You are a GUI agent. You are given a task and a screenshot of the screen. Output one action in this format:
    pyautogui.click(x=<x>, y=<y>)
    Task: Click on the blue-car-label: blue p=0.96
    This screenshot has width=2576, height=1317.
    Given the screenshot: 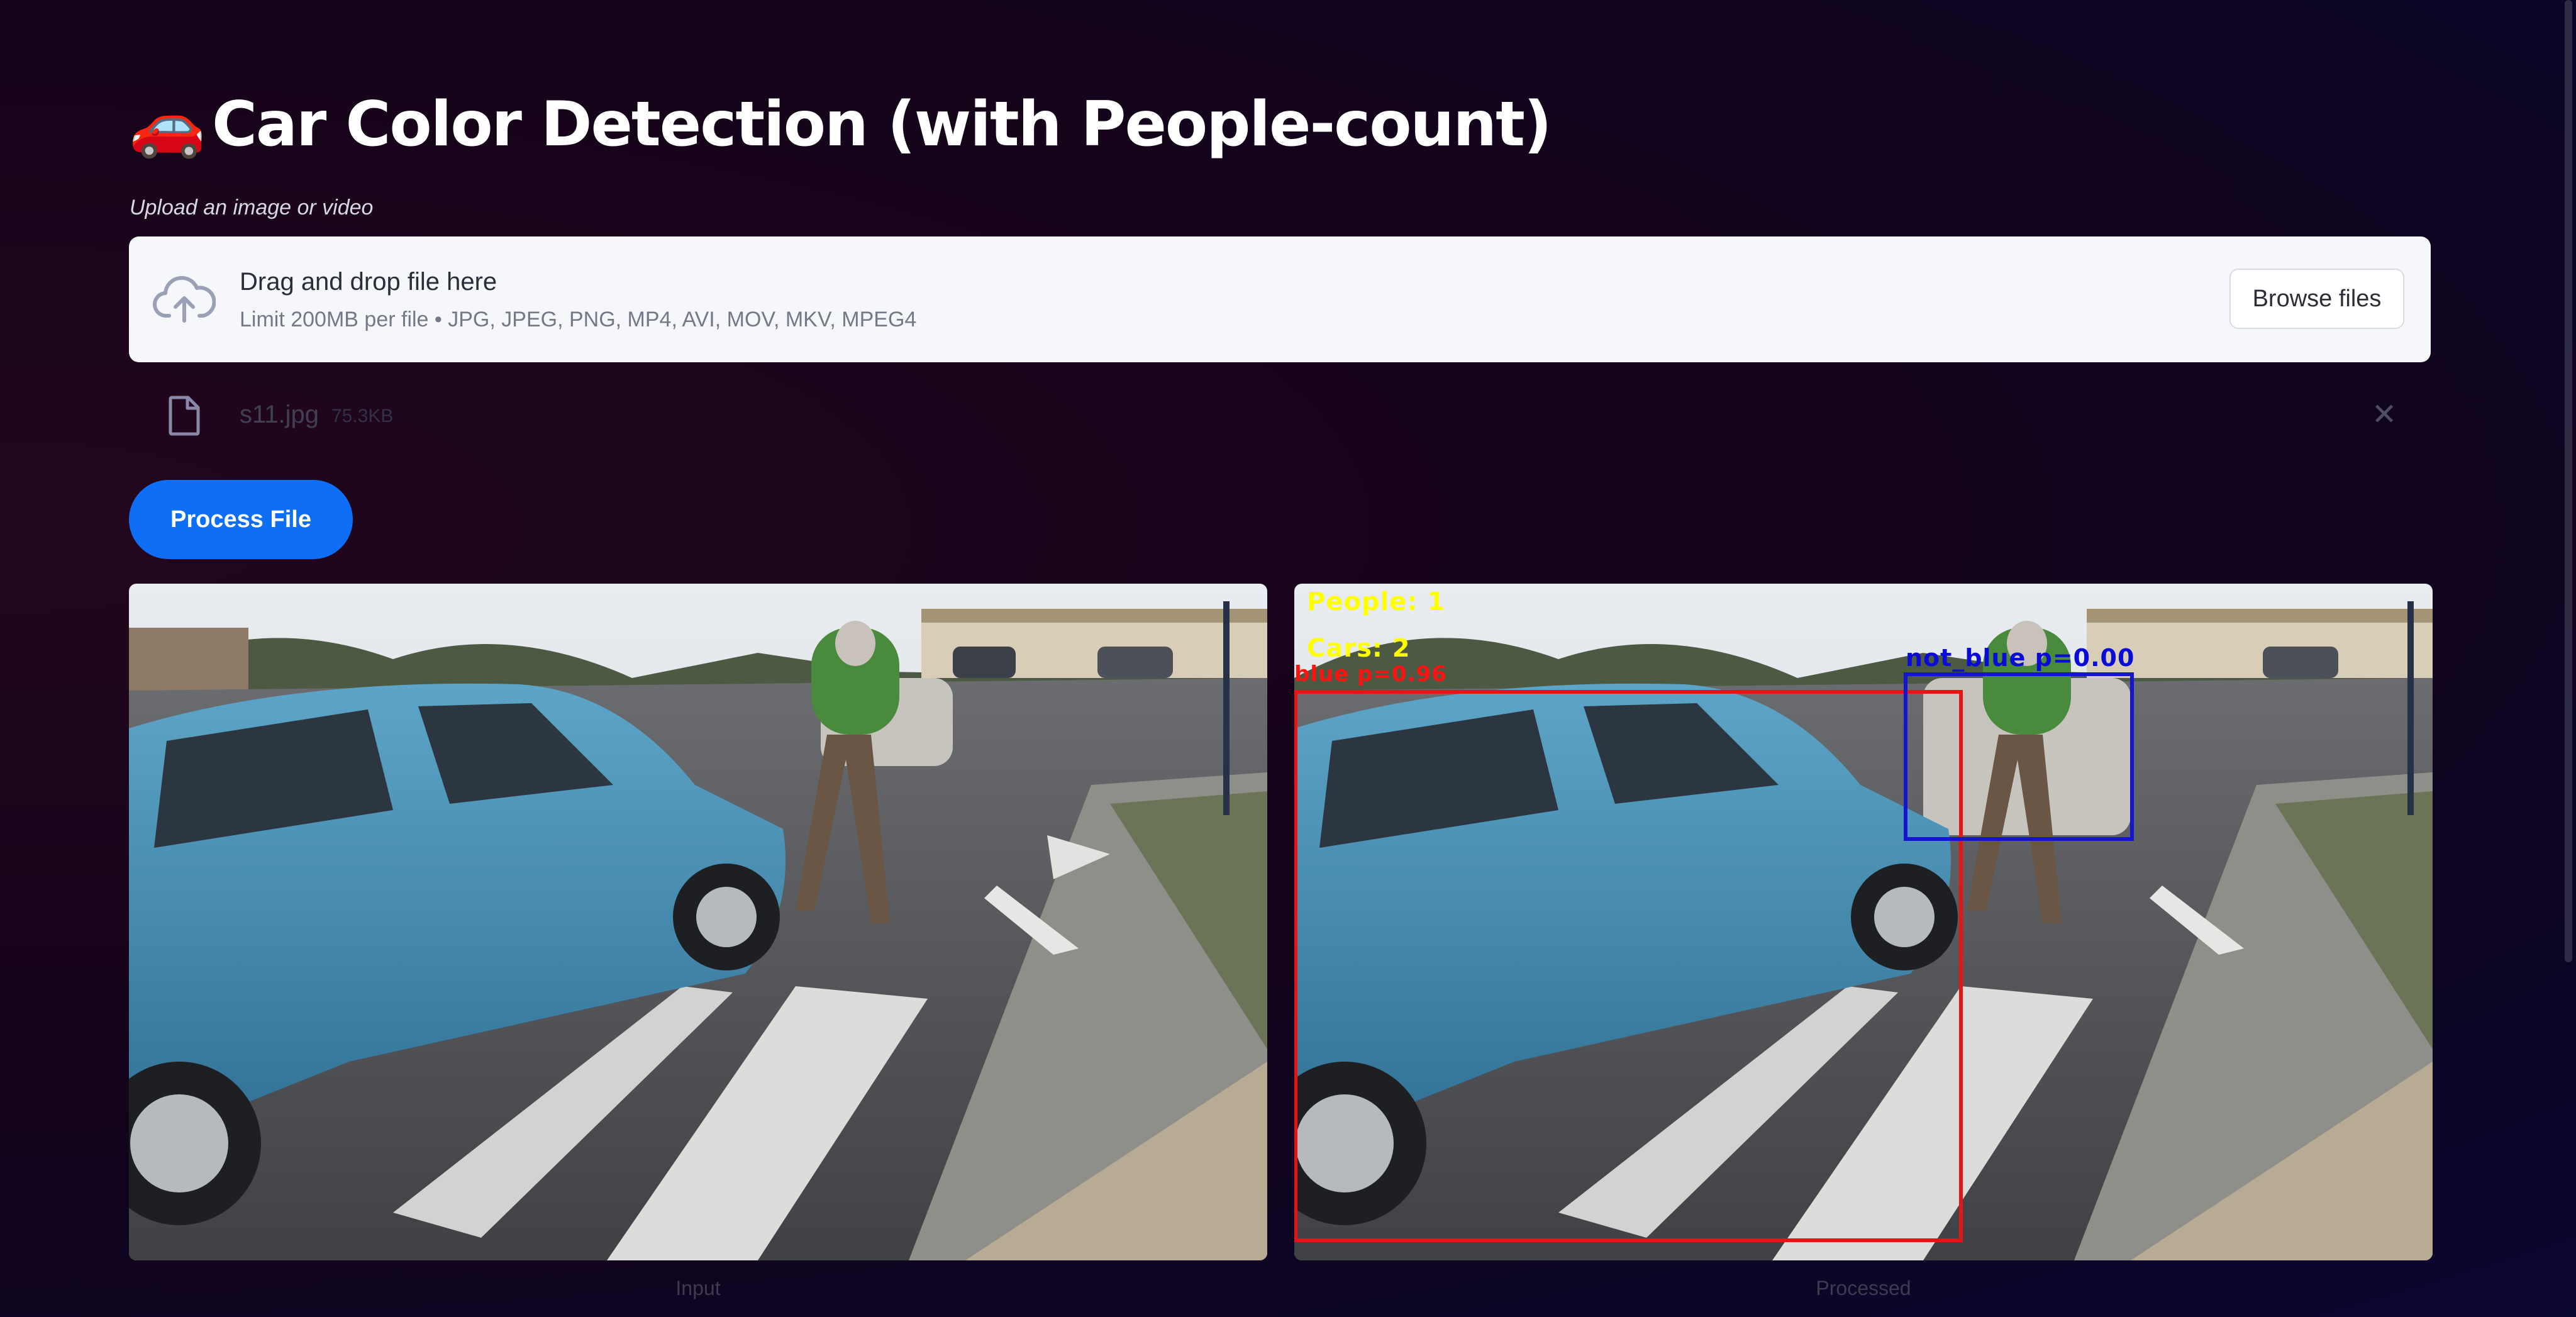 What is the action you would take?
    pyautogui.click(x=1370, y=674)
    